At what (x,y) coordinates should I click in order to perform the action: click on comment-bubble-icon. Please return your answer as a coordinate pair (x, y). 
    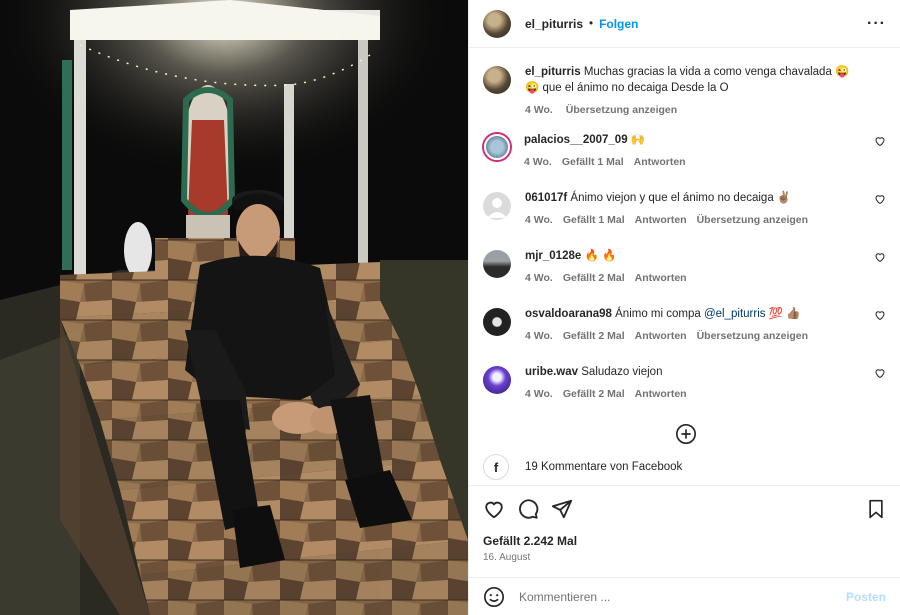
    Looking at the image, I should click on (528, 509).